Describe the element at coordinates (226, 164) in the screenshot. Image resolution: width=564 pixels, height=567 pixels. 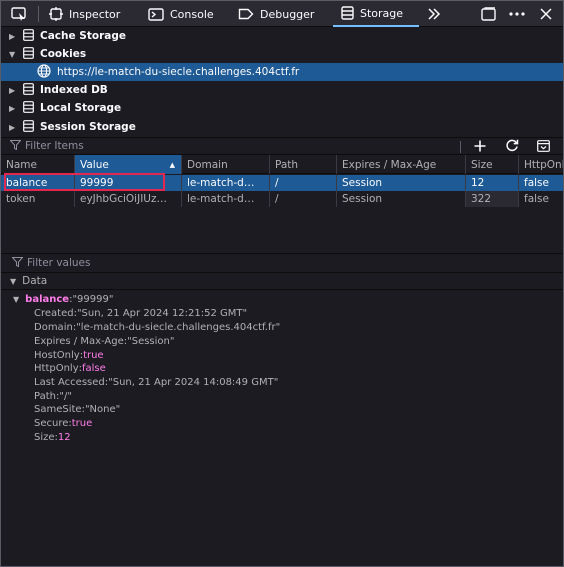
I see `column-header-domain: Domain` at that location.